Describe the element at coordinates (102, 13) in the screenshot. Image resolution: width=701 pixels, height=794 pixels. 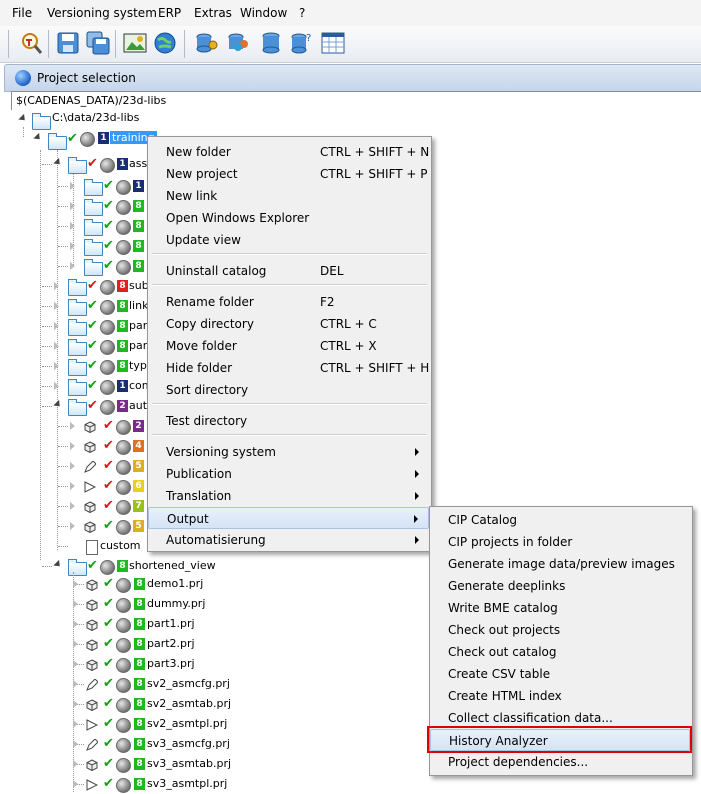
I see `menu-versioning-system: Versioning system` at that location.